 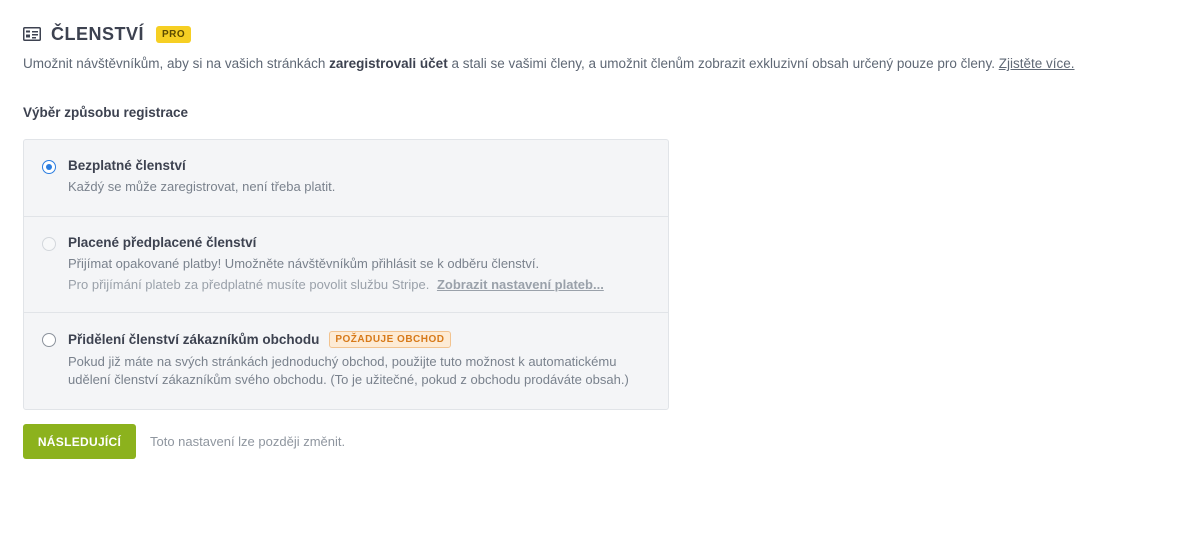 I want to click on requires-store-badge: POŽADUJE OBCHOD, so click(x=390, y=339).